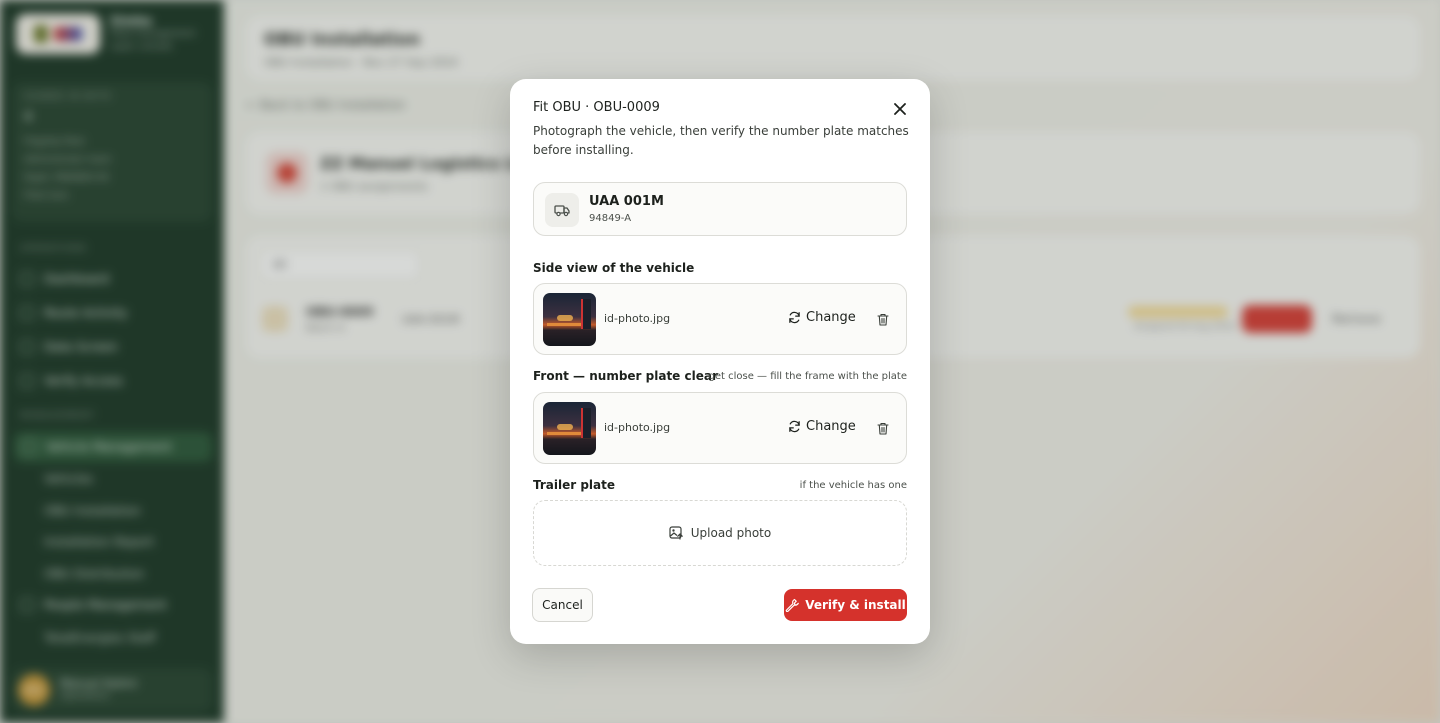 The image size is (1440, 723). What do you see at coordinates (562, 605) in the screenshot?
I see `cancel-button: Cancel` at bounding box center [562, 605].